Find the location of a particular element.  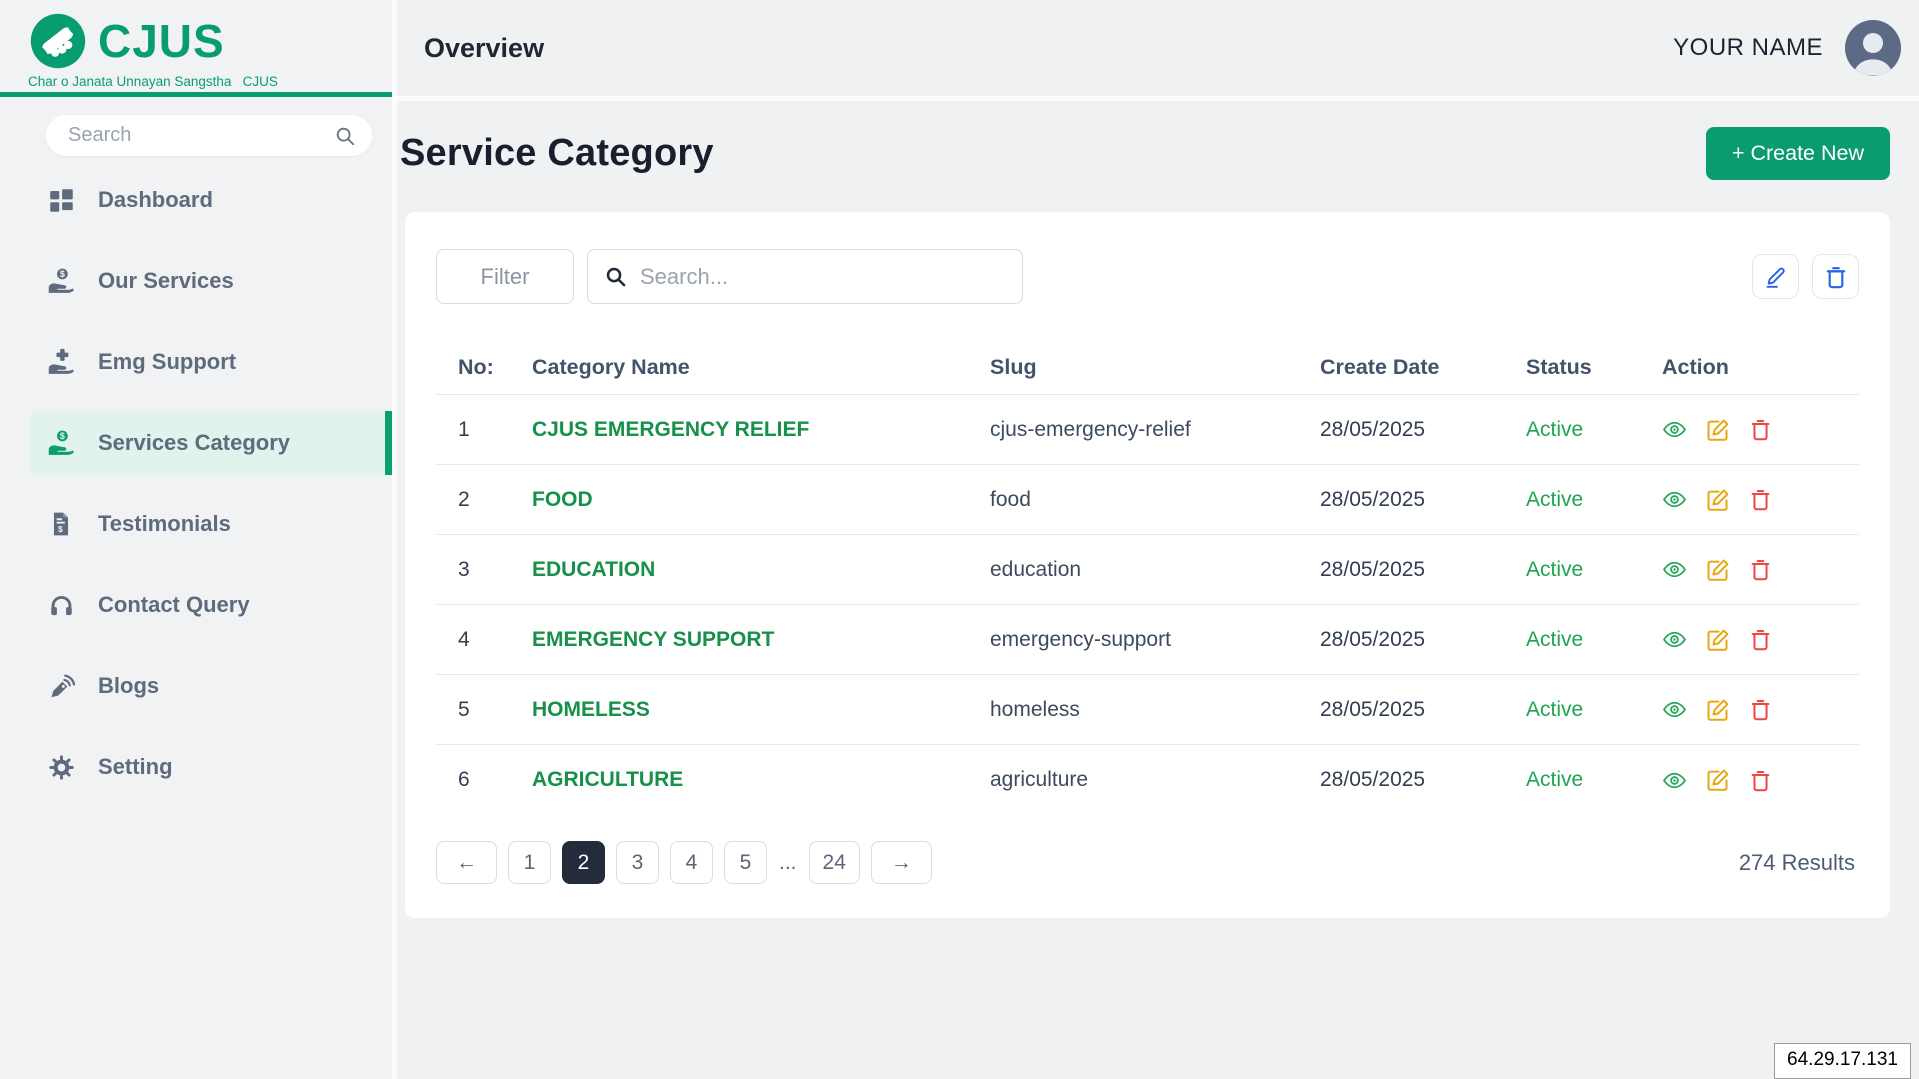

table-row: 3 EDUCATION education 28/05/2025 Active is located at coordinates (1147, 570).